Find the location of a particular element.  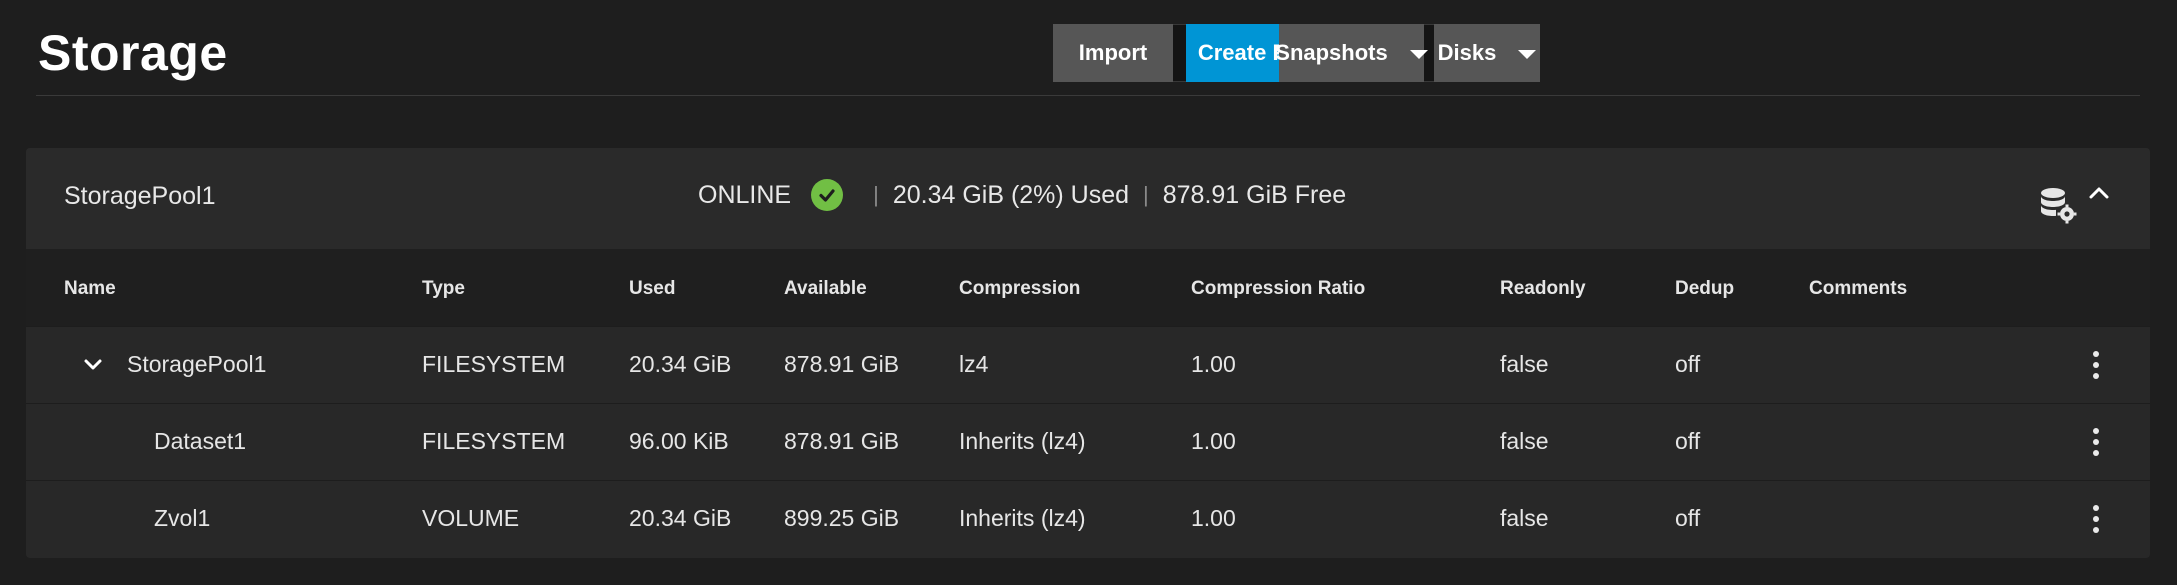

disks-button-label: Disks is located at coordinates (1467, 52).